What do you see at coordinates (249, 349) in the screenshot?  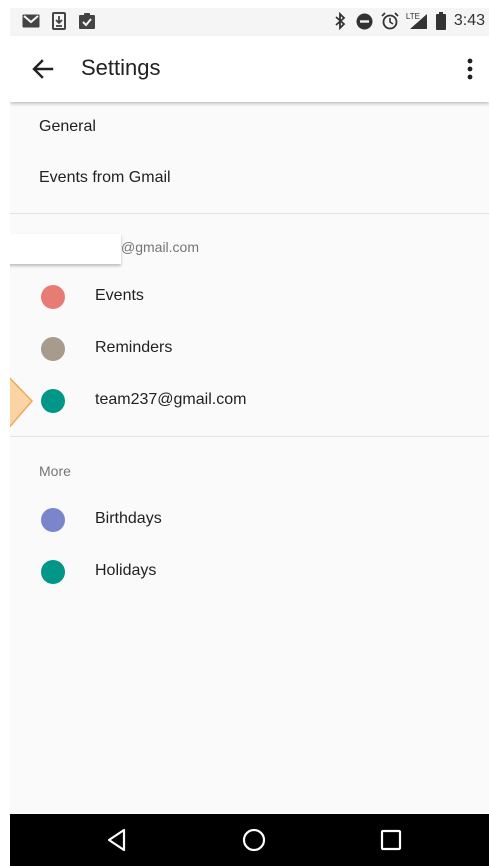 I see `calendar-item-reminders: Reminders` at bounding box center [249, 349].